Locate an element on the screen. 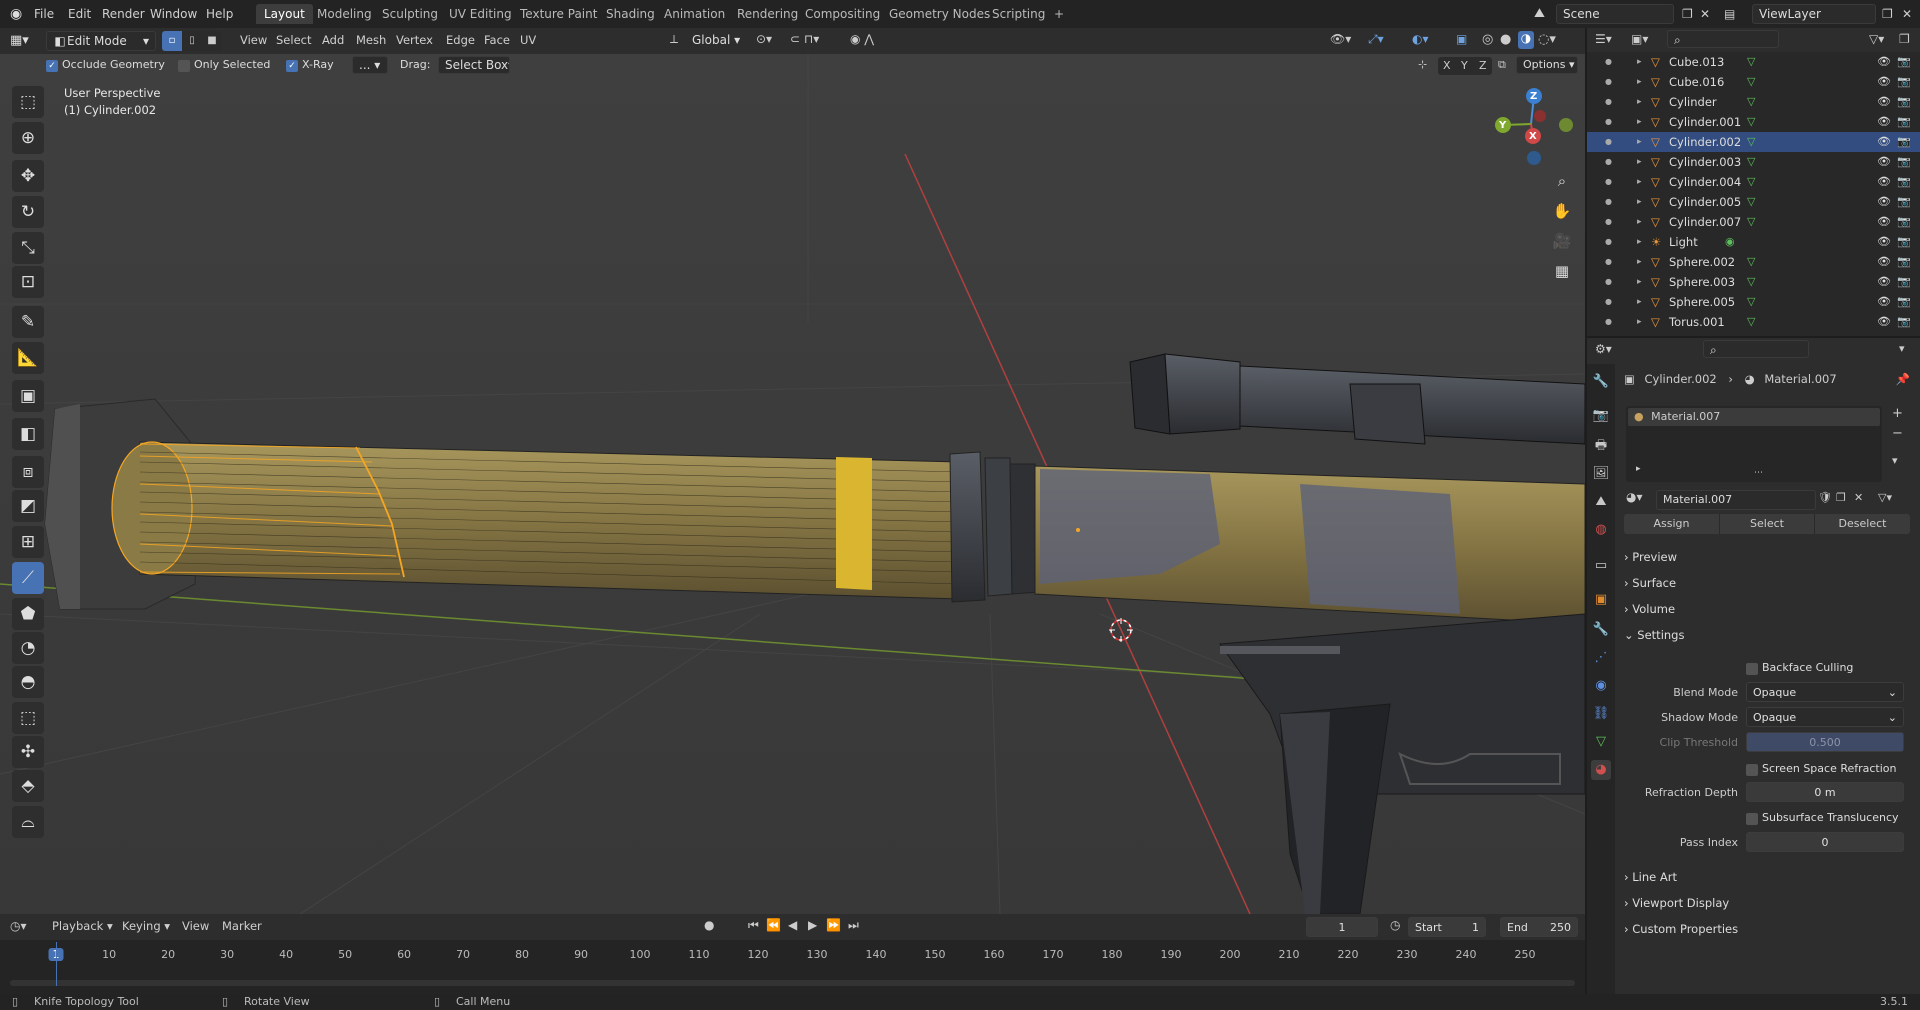  overlays-icon: ◐▾ is located at coordinates (1420, 39).